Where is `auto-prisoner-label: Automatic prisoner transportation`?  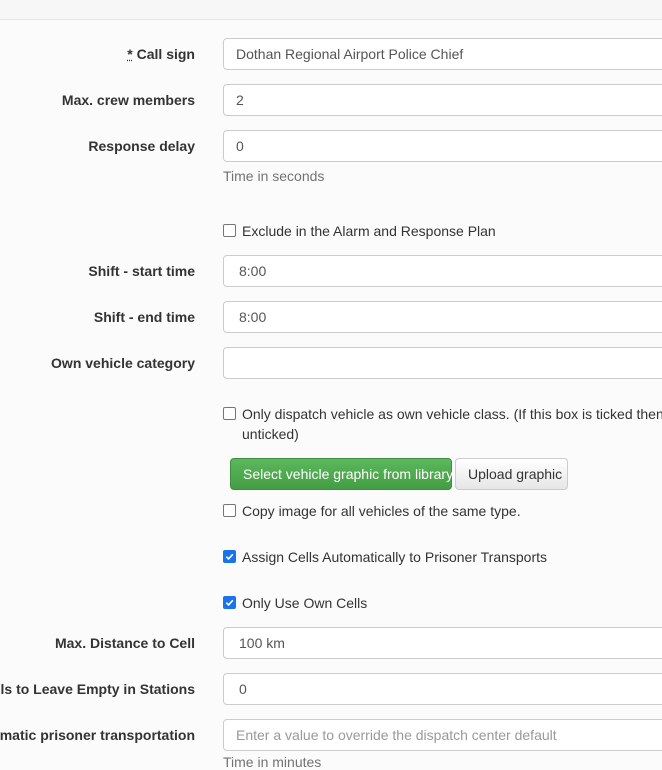 auto-prisoner-label: Automatic prisoner transportation is located at coordinates (97, 735).